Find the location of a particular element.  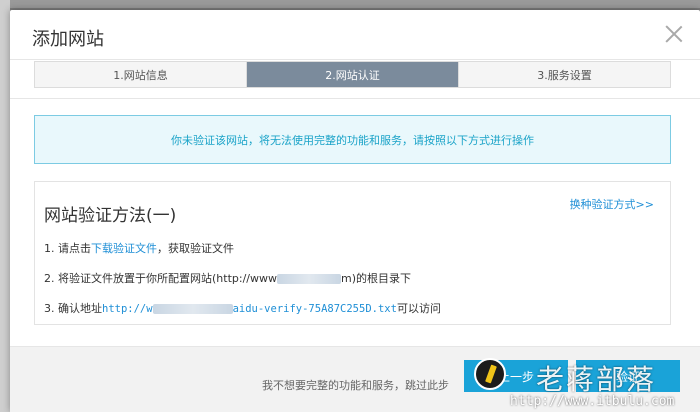

watermark-brand: 老蒋部落 is located at coordinates (596, 379).